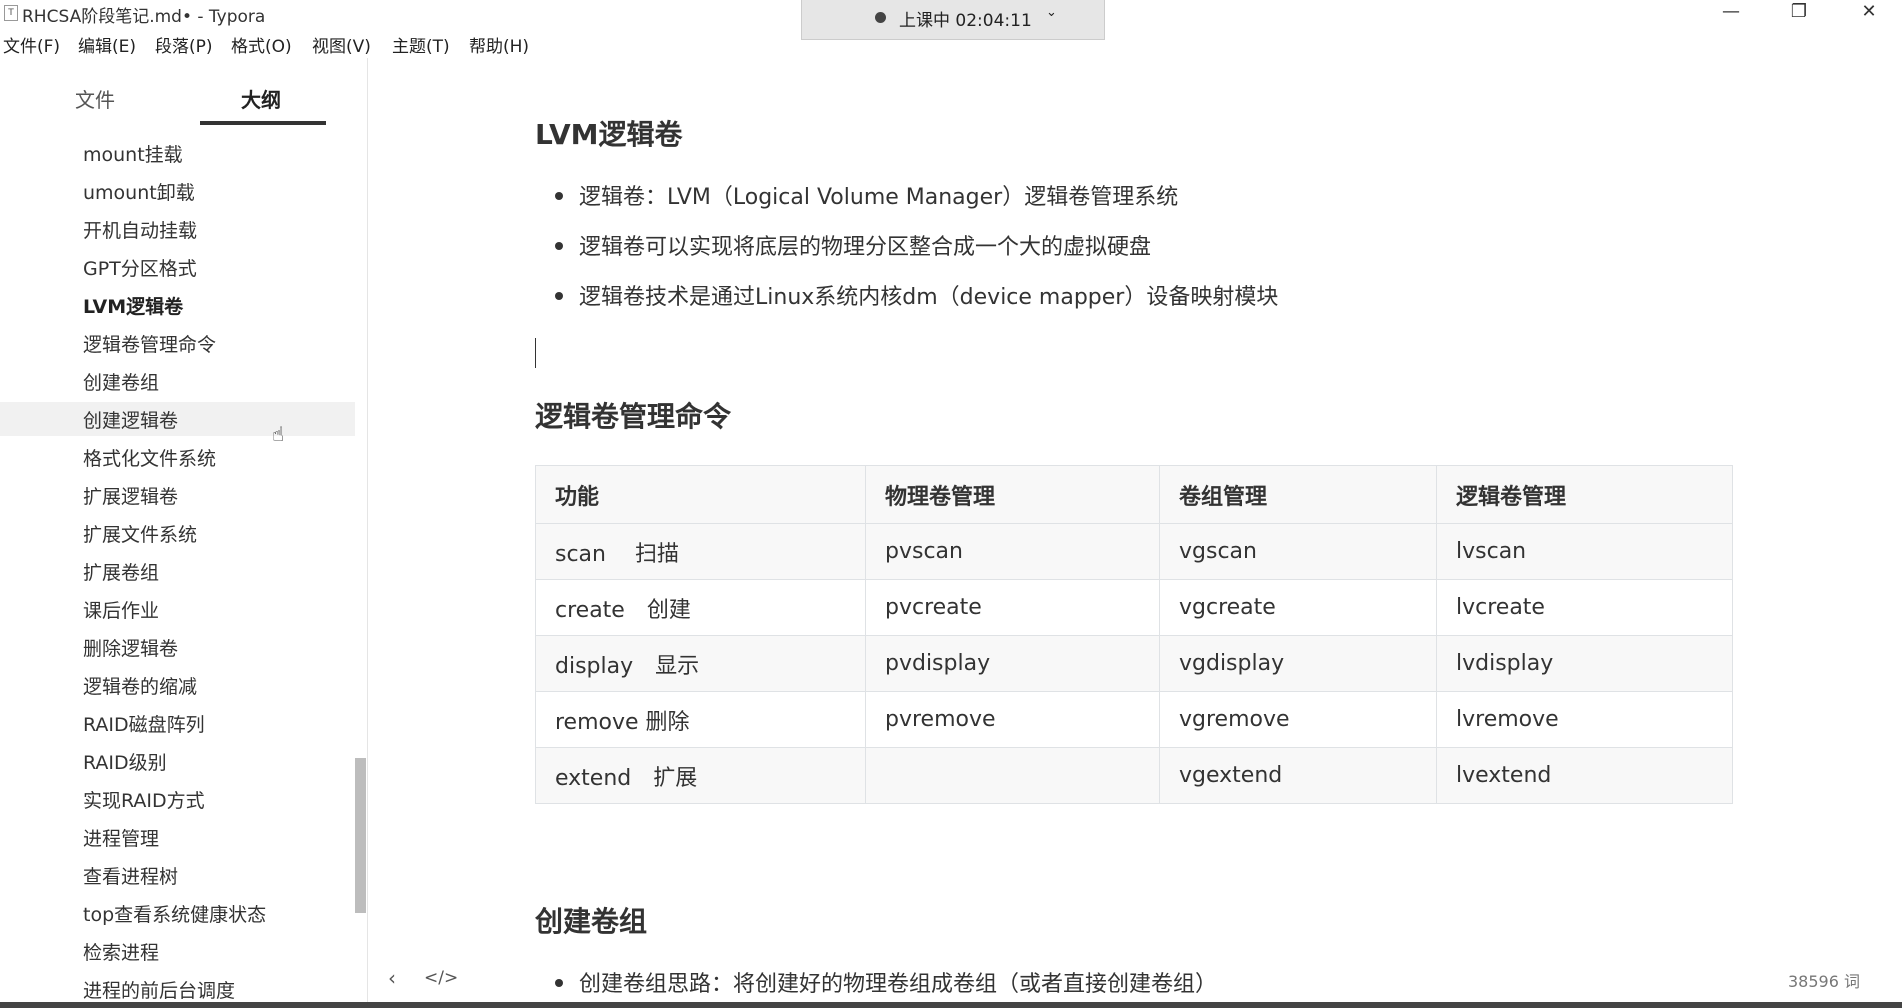  I want to click on menu-file: 文件(F), so click(31, 44).